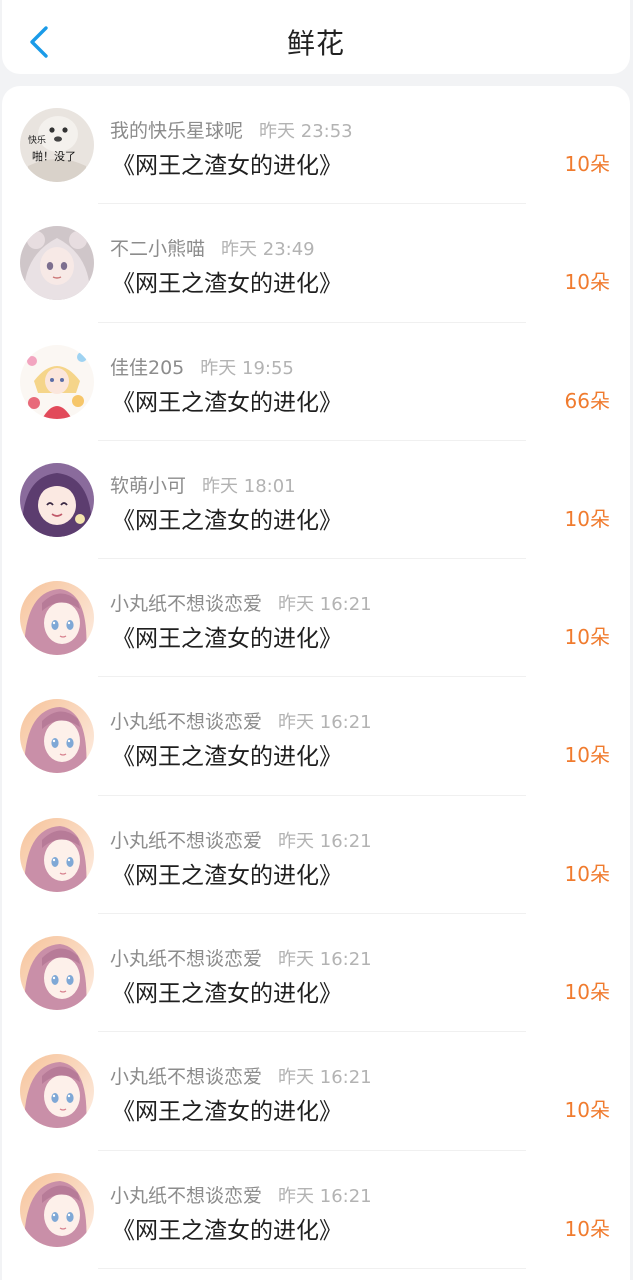  I want to click on name-line: 不二小熊喵 昨天 23:49, so click(212, 247).